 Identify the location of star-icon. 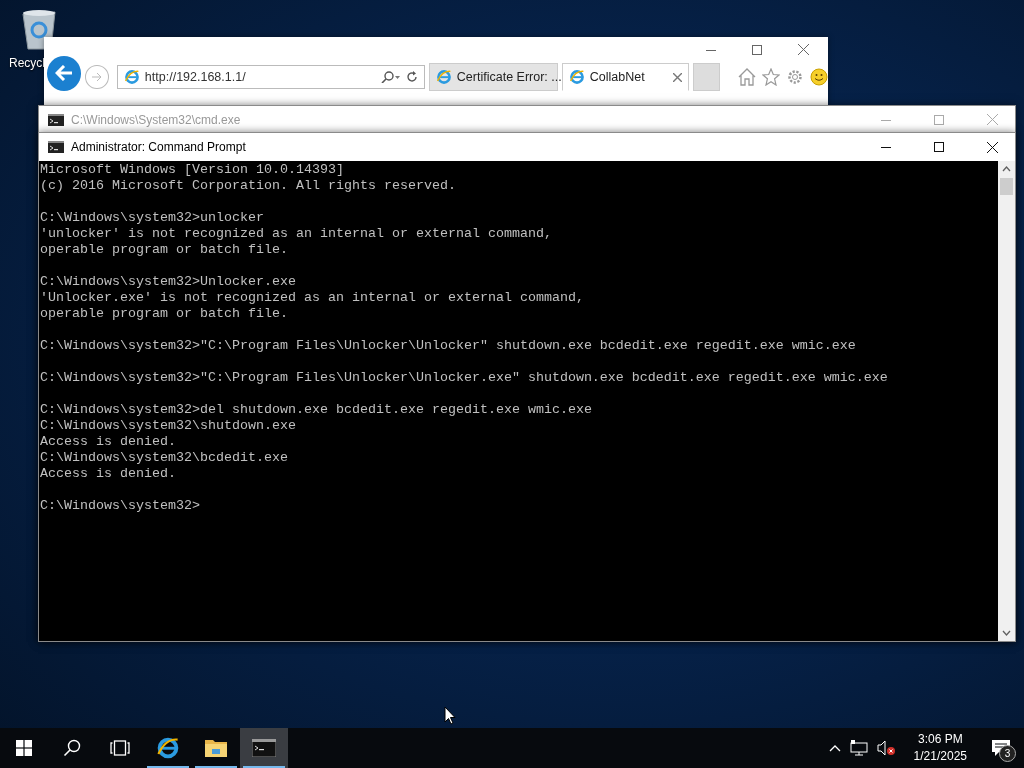
(771, 77).